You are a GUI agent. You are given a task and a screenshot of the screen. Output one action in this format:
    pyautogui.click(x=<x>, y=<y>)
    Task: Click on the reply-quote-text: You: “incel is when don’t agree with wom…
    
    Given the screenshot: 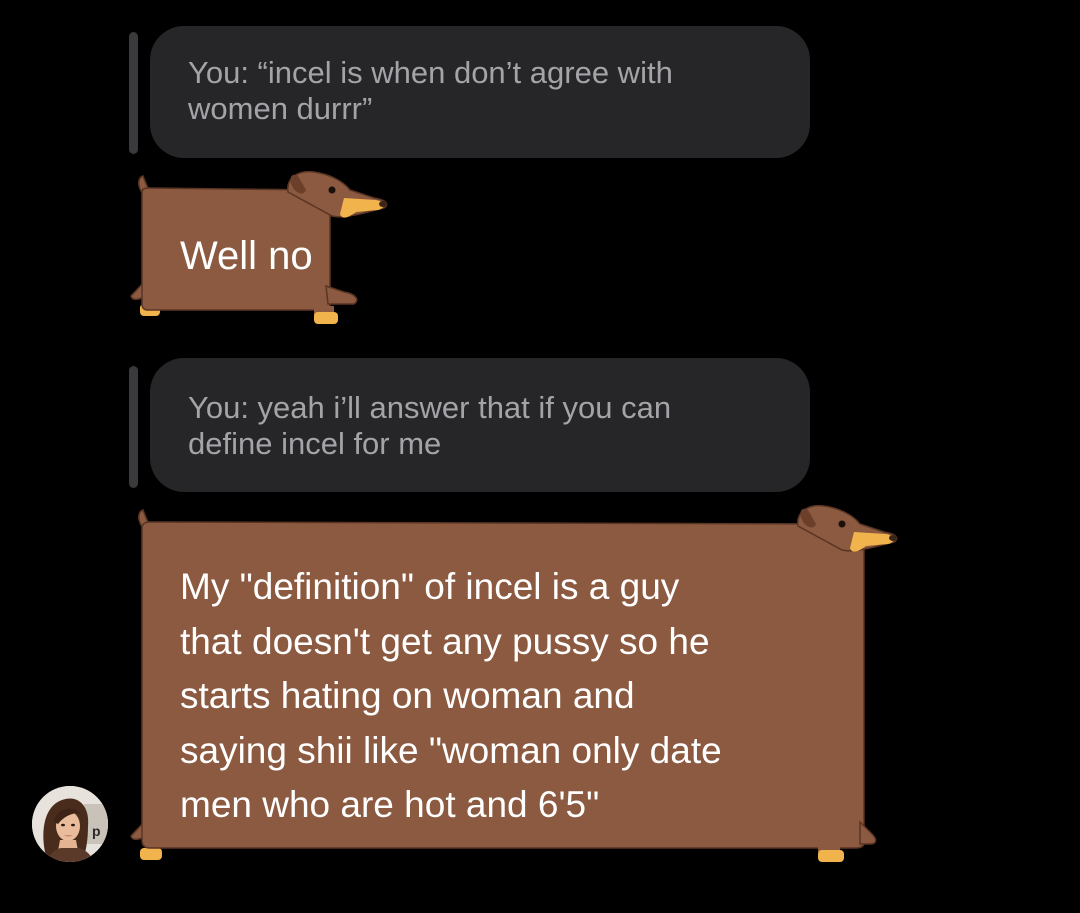 What is the action you would take?
    pyautogui.click(x=430, y=90)
    